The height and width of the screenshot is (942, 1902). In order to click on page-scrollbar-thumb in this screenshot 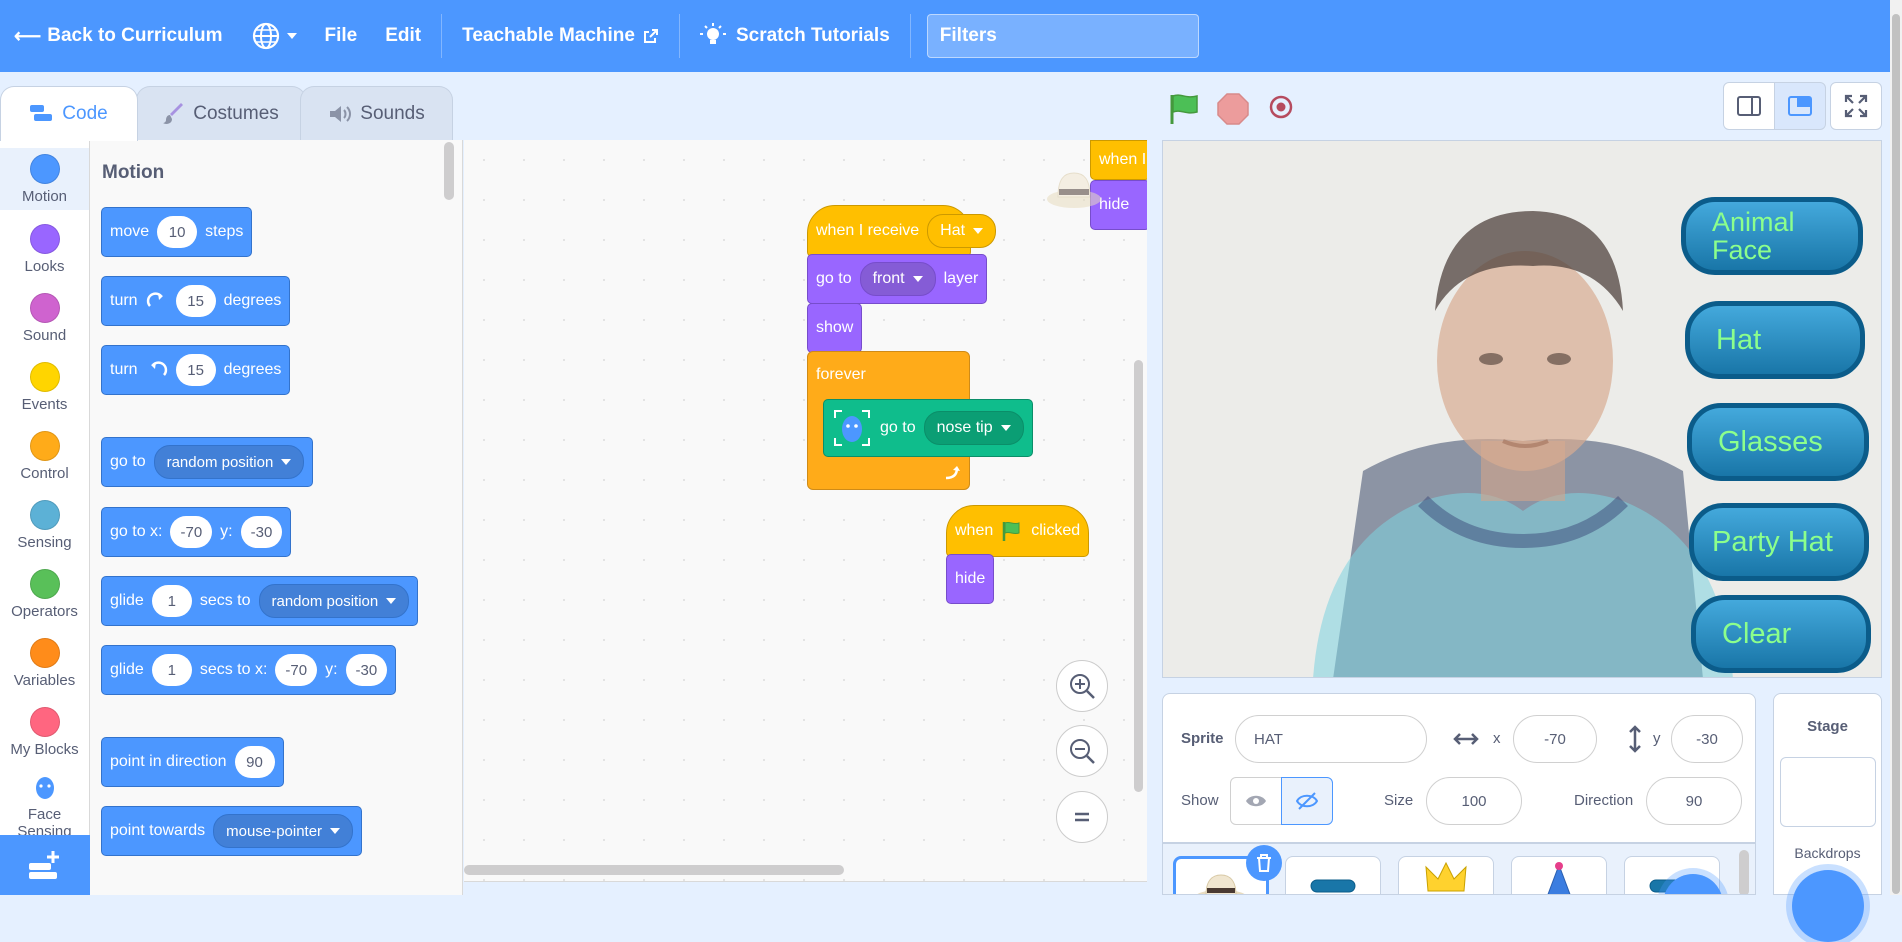, I will do `click(1896, 454)`.